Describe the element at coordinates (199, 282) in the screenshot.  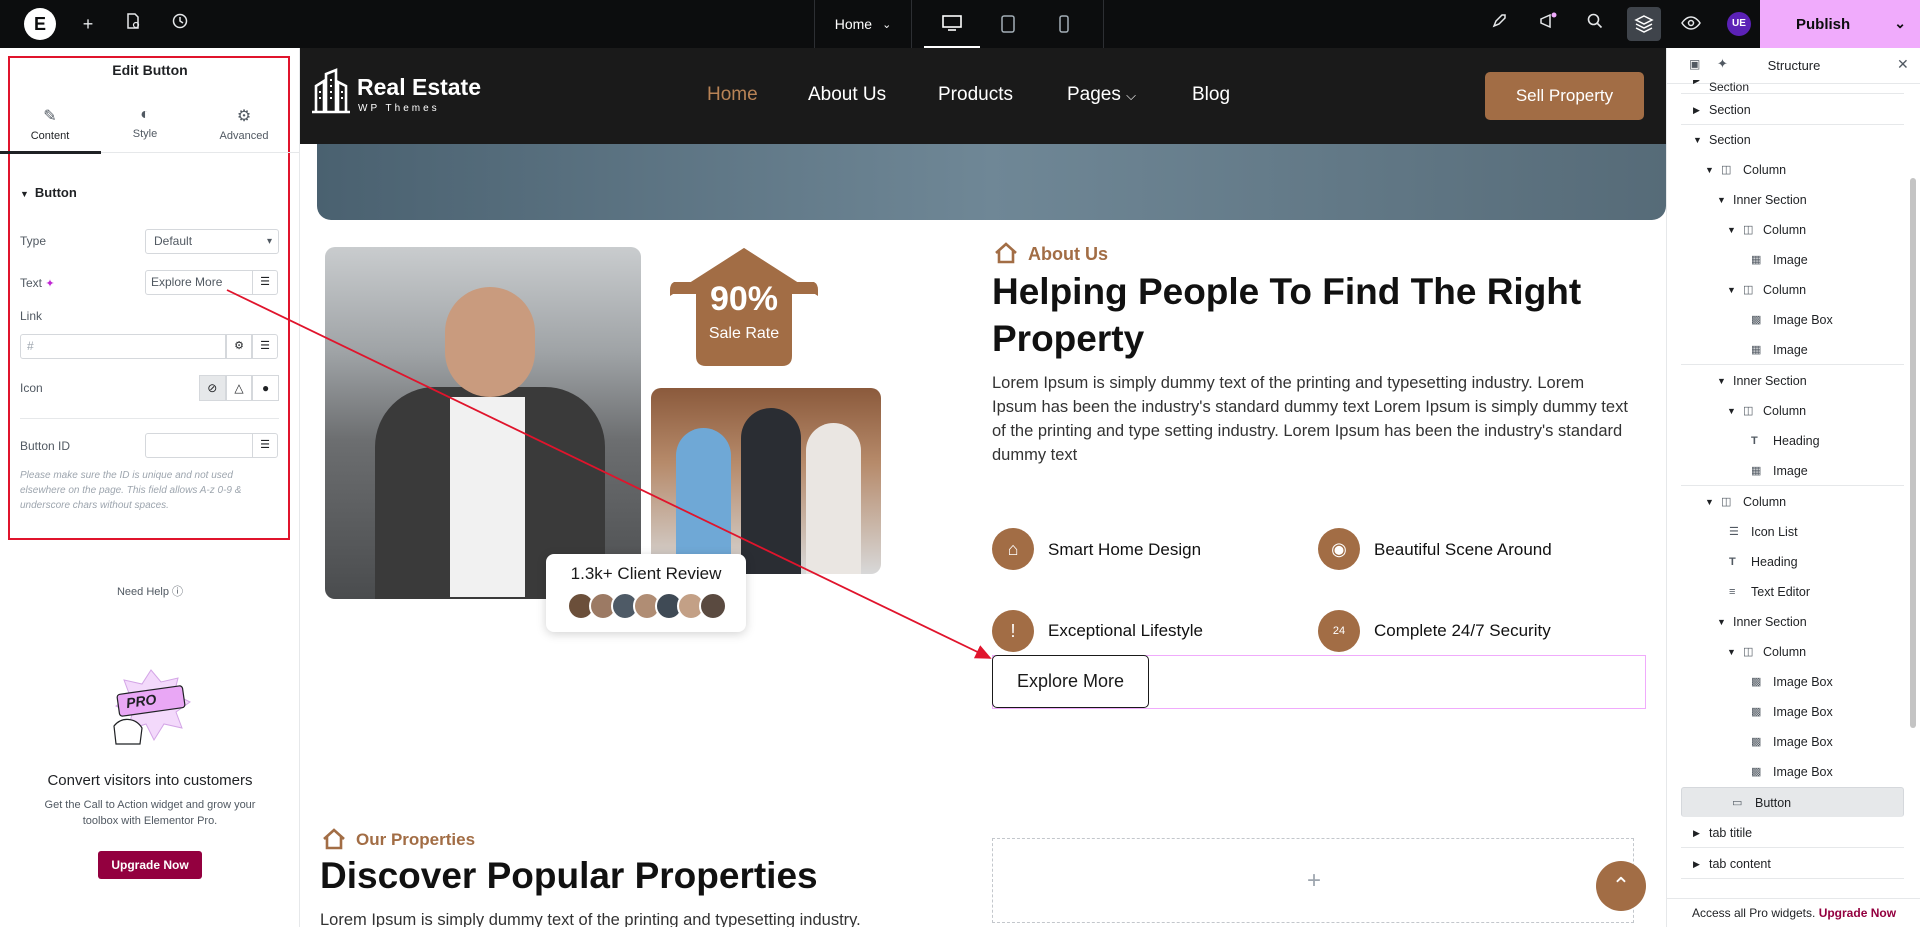
I see `text-input: Explore More` at that location.